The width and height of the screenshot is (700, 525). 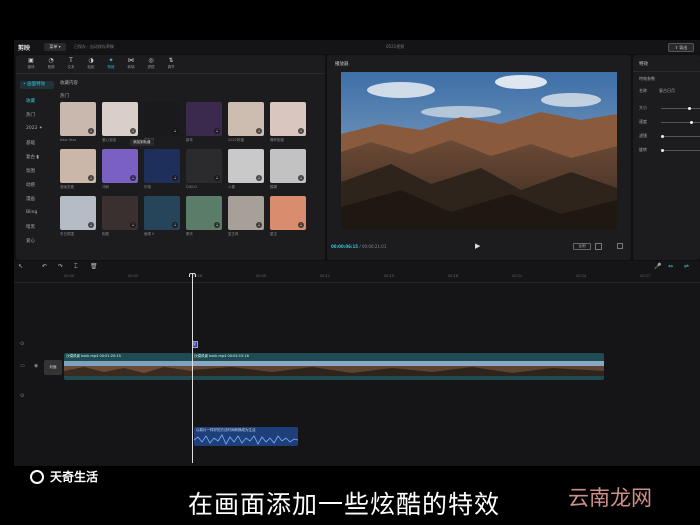 What do you see at coordinates (691, 122) in the screenshot?
I see `speed-slider-knob` at bounding box center [691, 122].